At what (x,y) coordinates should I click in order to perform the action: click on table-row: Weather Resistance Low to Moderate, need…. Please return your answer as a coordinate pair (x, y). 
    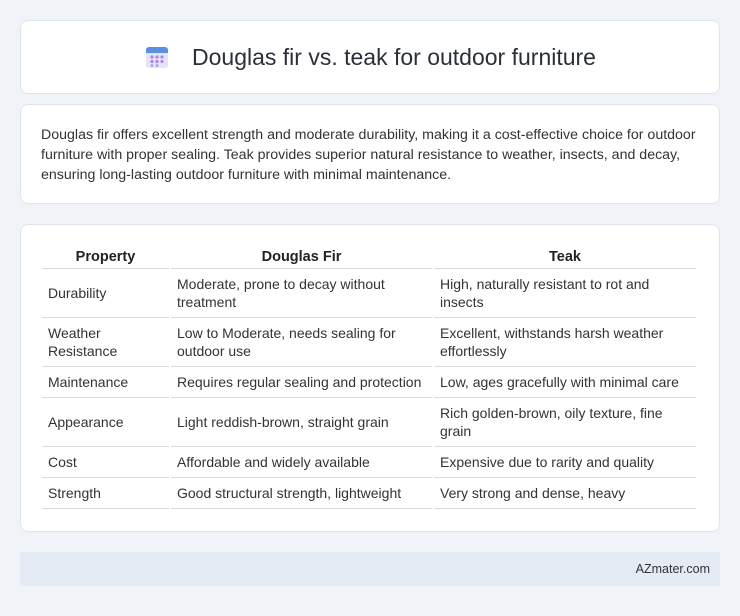
    Looking at the image, I should click on (369, 342).